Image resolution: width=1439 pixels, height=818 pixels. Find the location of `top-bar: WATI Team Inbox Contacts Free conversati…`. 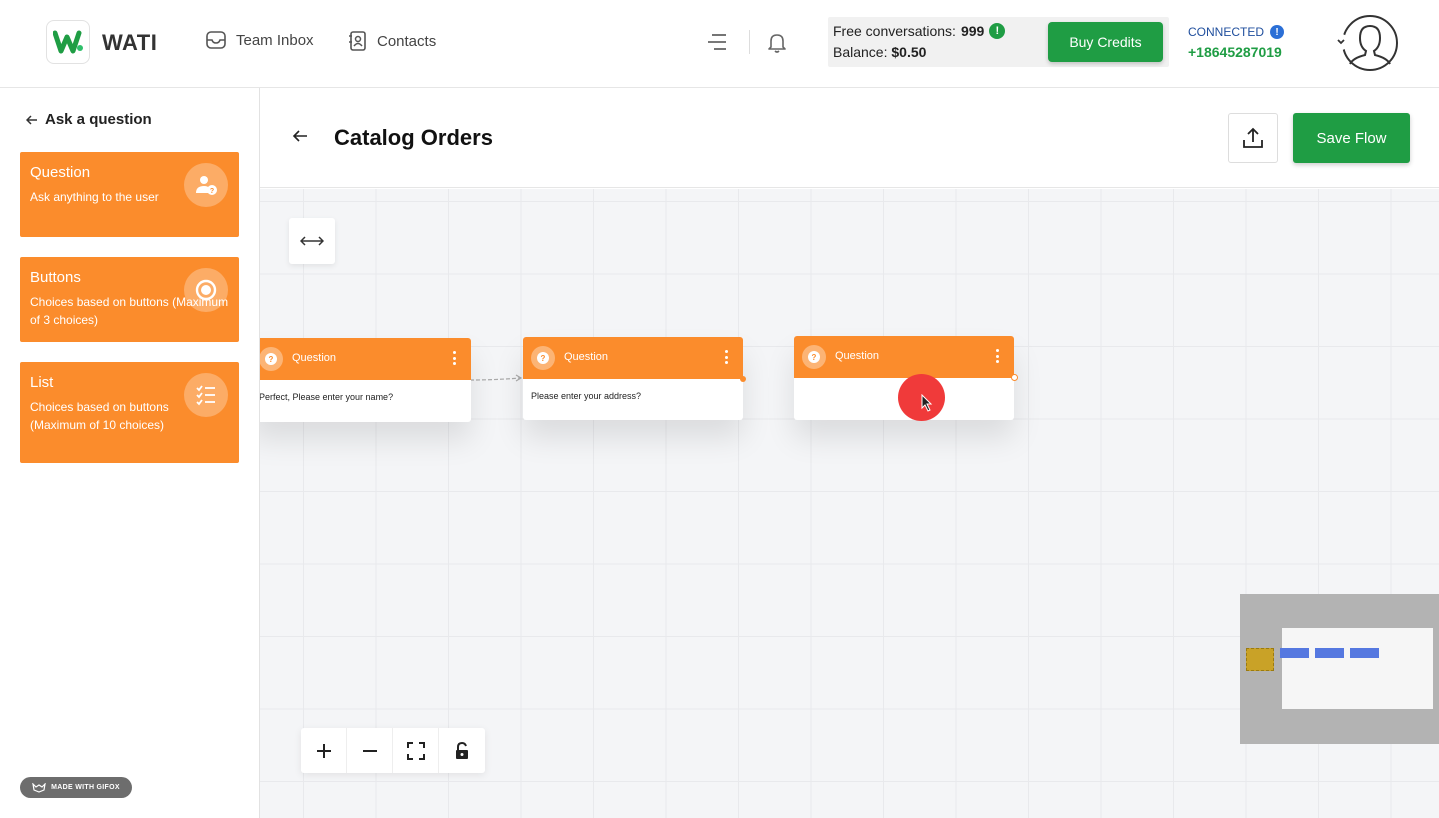

top-bar: WATI Team Inbox Contacts Free conversati… is located at coordinates (719, 44).